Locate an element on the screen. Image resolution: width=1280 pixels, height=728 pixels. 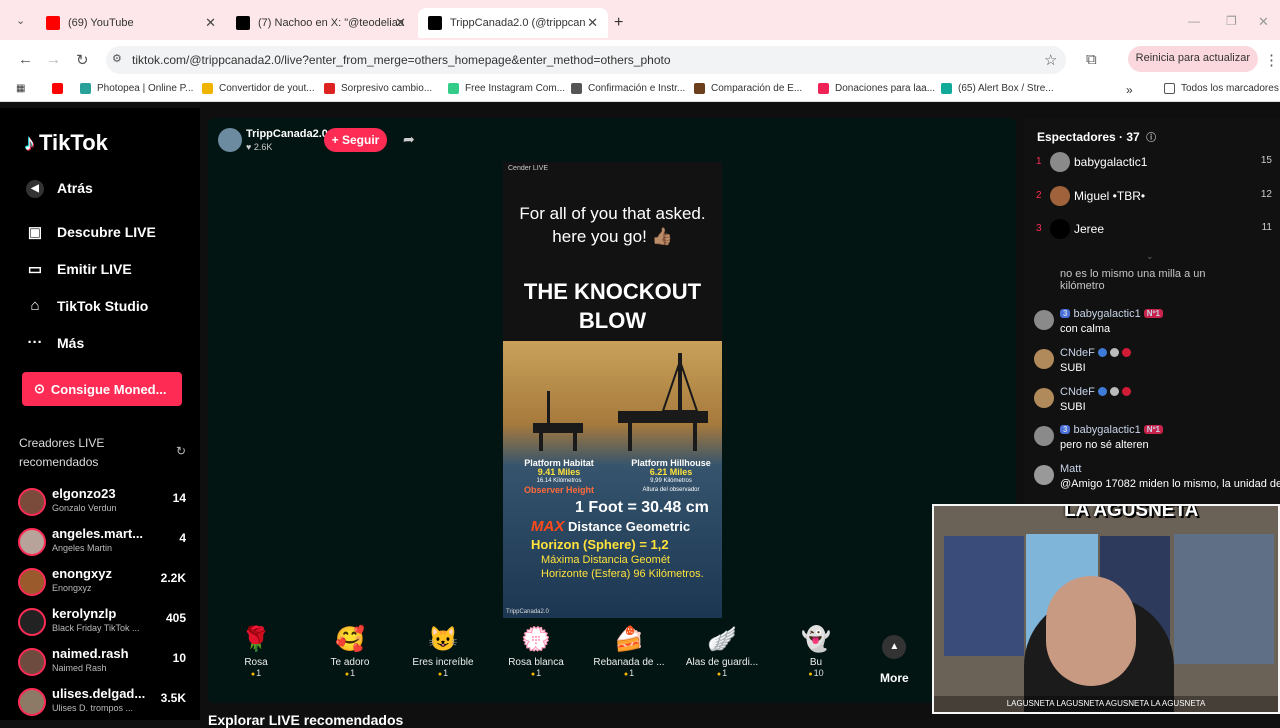
tab-tiktok: TrippCanada2.0 (@trippcan ✕ is located at coordinates (513, 23).